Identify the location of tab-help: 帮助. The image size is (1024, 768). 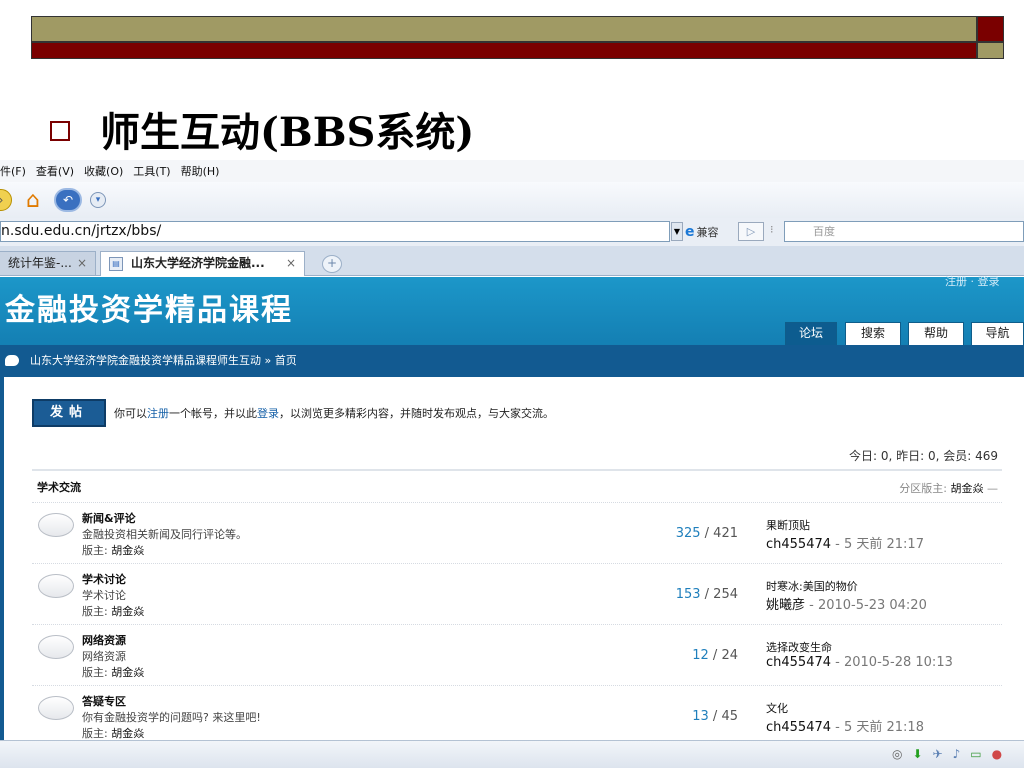
(936, 333).